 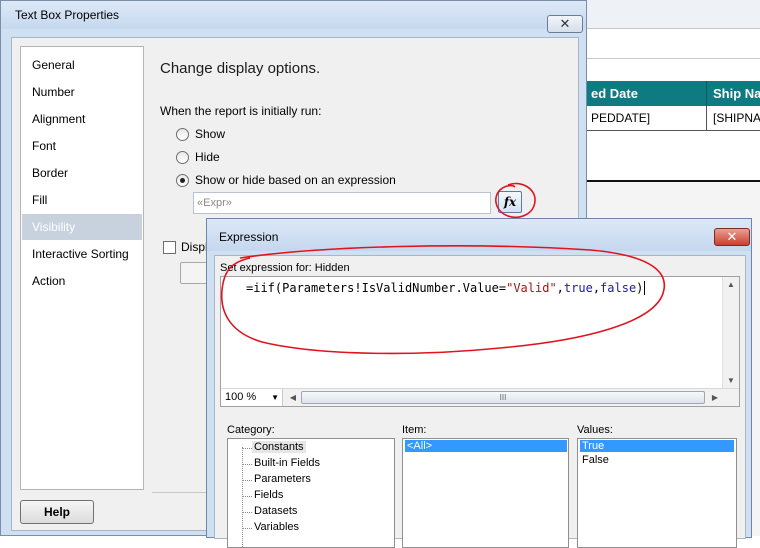 What do you see at coordinates (275, 397) in the screenshot?
I see `zoom-dropdown-arrow-icon: ▼` at bounding box center [275, 397].